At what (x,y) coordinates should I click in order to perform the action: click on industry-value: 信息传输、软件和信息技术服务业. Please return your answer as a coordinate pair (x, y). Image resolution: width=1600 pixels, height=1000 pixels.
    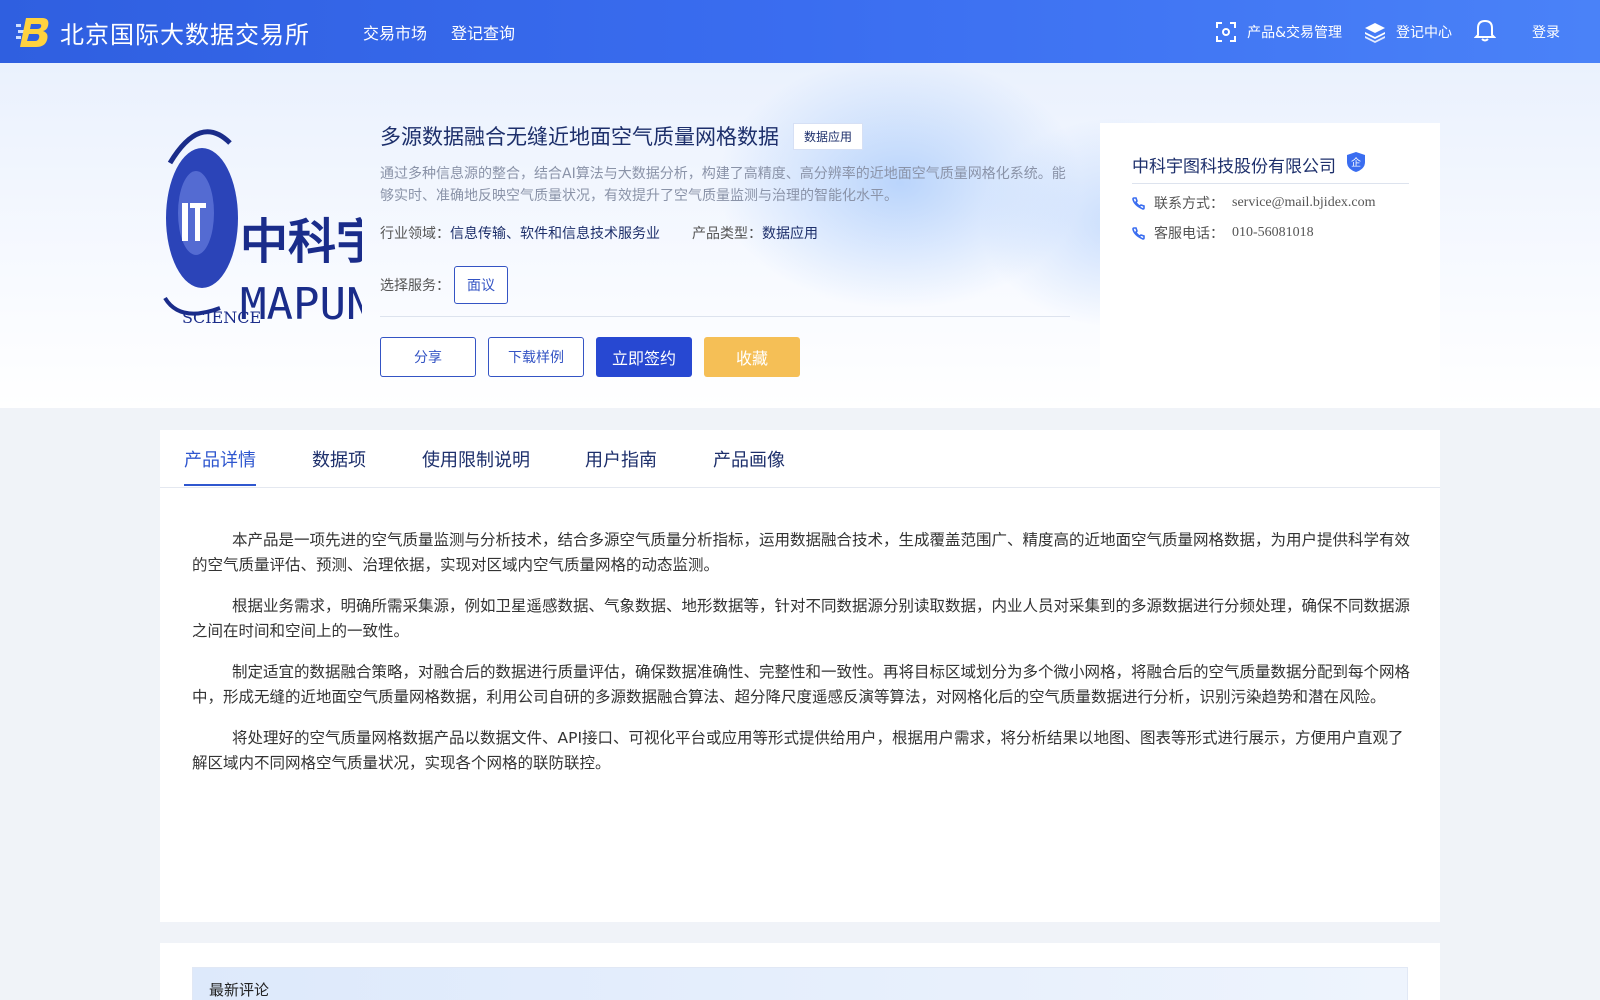
    Looking at the image, I should click on (555, 234).